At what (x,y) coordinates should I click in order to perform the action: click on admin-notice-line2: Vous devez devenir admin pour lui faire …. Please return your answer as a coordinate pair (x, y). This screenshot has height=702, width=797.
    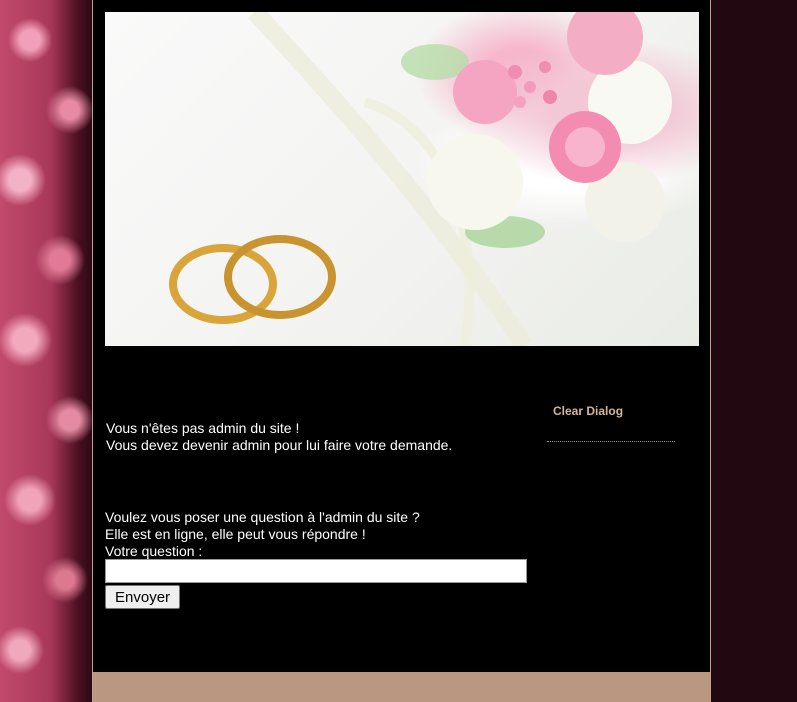
    Looking at the image, I should click on (279, 445).